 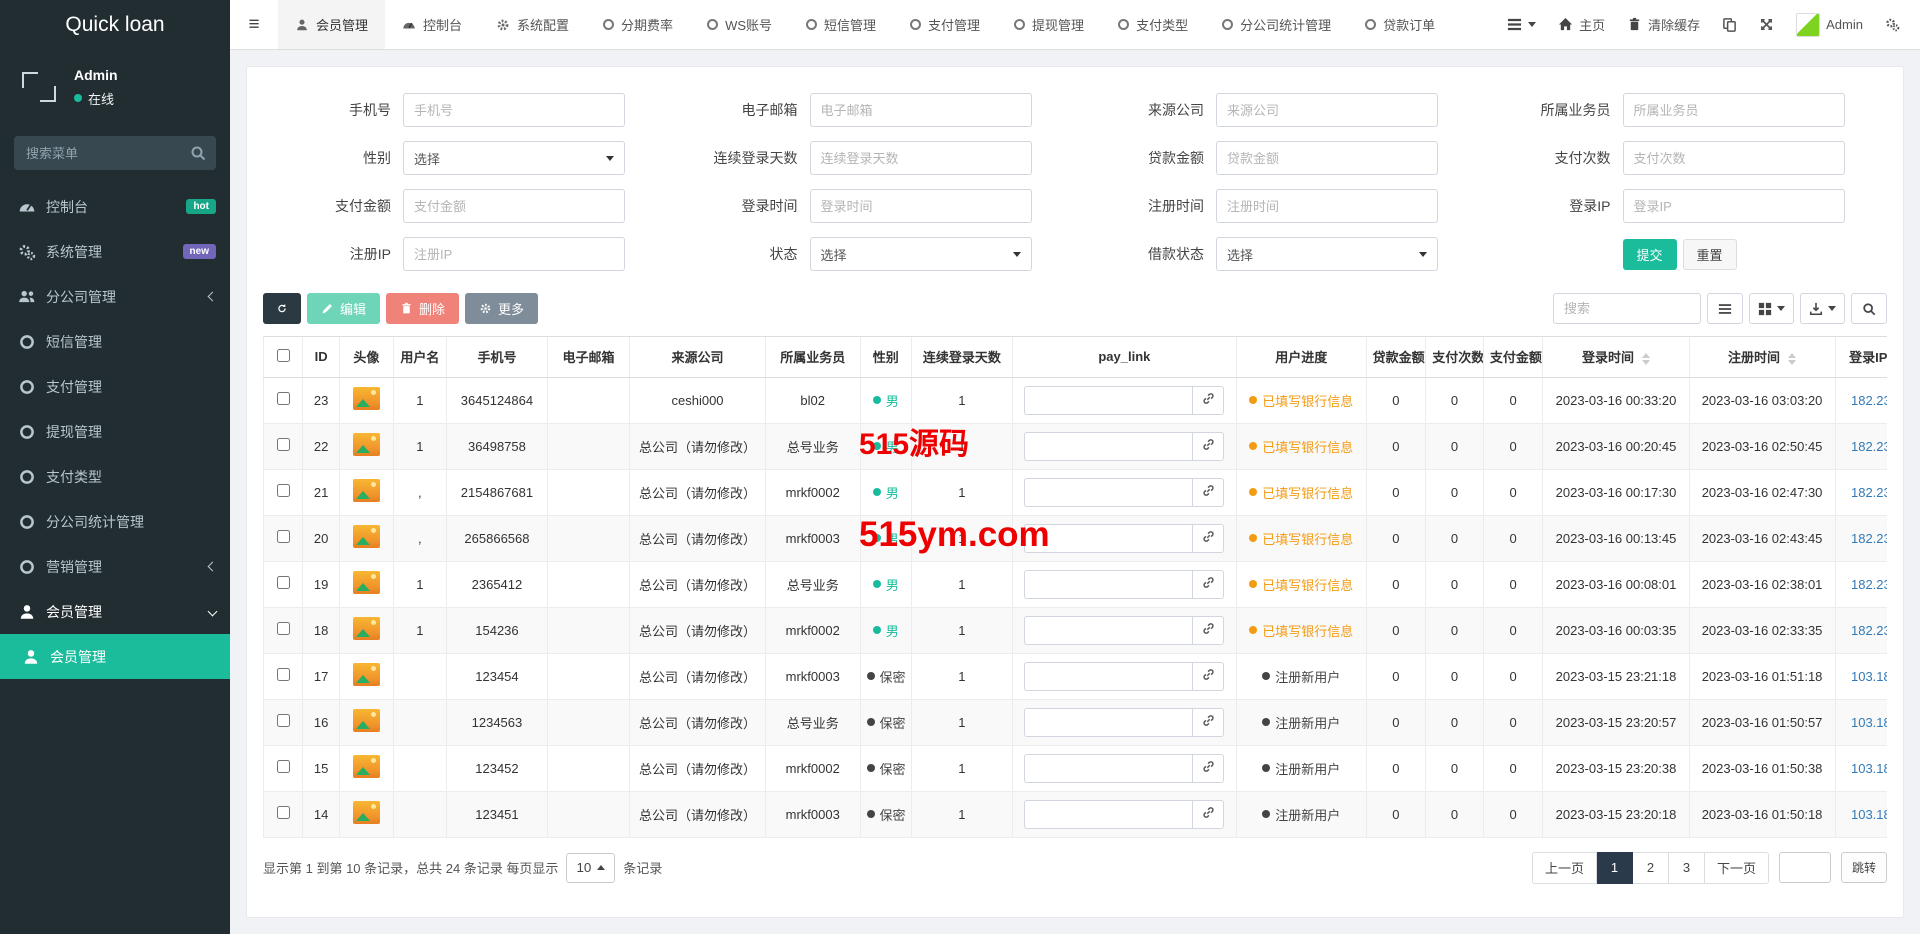 What do you see at coordinates (1863, 867) in the screenshot?
I see `jump-button: 跳转` at bounding box center [1863, 867].